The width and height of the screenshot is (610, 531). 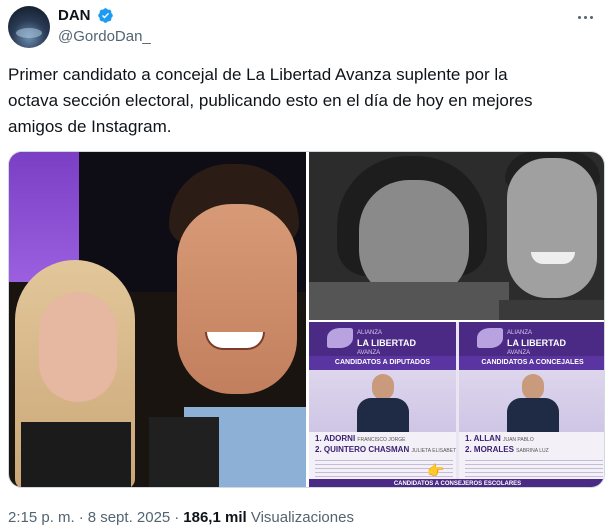 What do you see at coordinates (215, 517) in the screenshot?
I see `views-count: 186,1 mil` at bounding box center [215, 517].